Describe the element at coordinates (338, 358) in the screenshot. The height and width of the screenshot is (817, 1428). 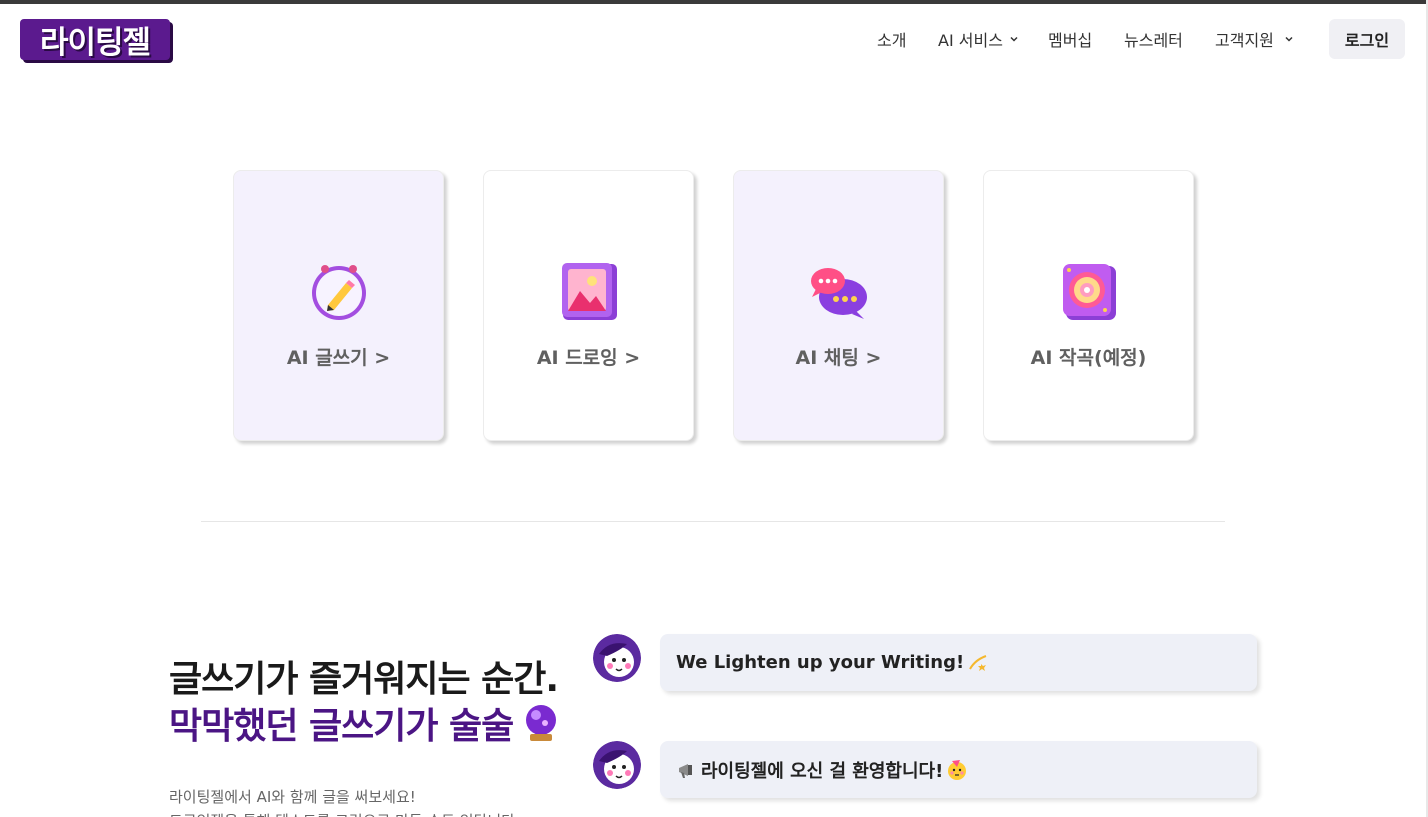
I see `service-card-label: AI 글쓰기 >` at that location.